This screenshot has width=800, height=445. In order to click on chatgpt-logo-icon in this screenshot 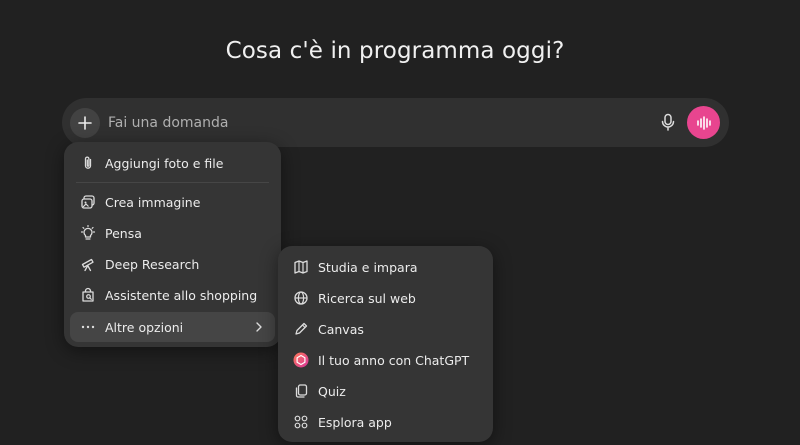, I will do `click(301, 360)`.